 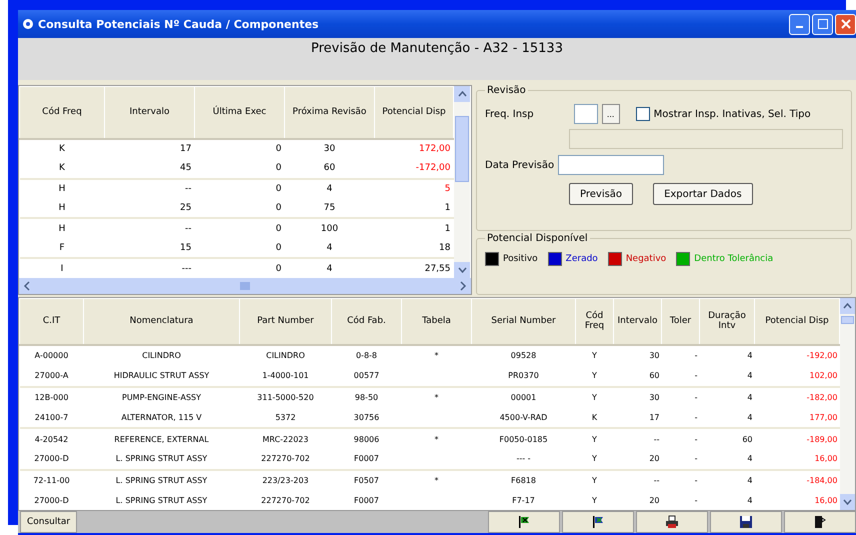 I want to click on table-cell: 30756, so click(x=367, y=417).